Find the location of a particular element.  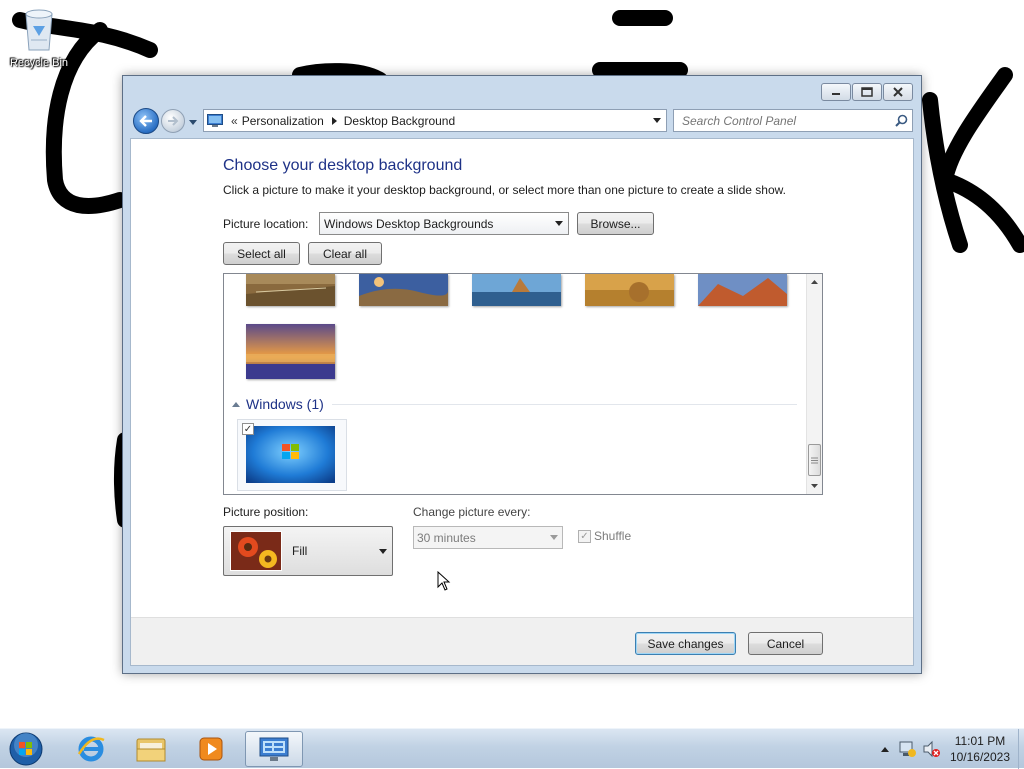

taskbar-file-explorer is located at coordinates (151, 749).